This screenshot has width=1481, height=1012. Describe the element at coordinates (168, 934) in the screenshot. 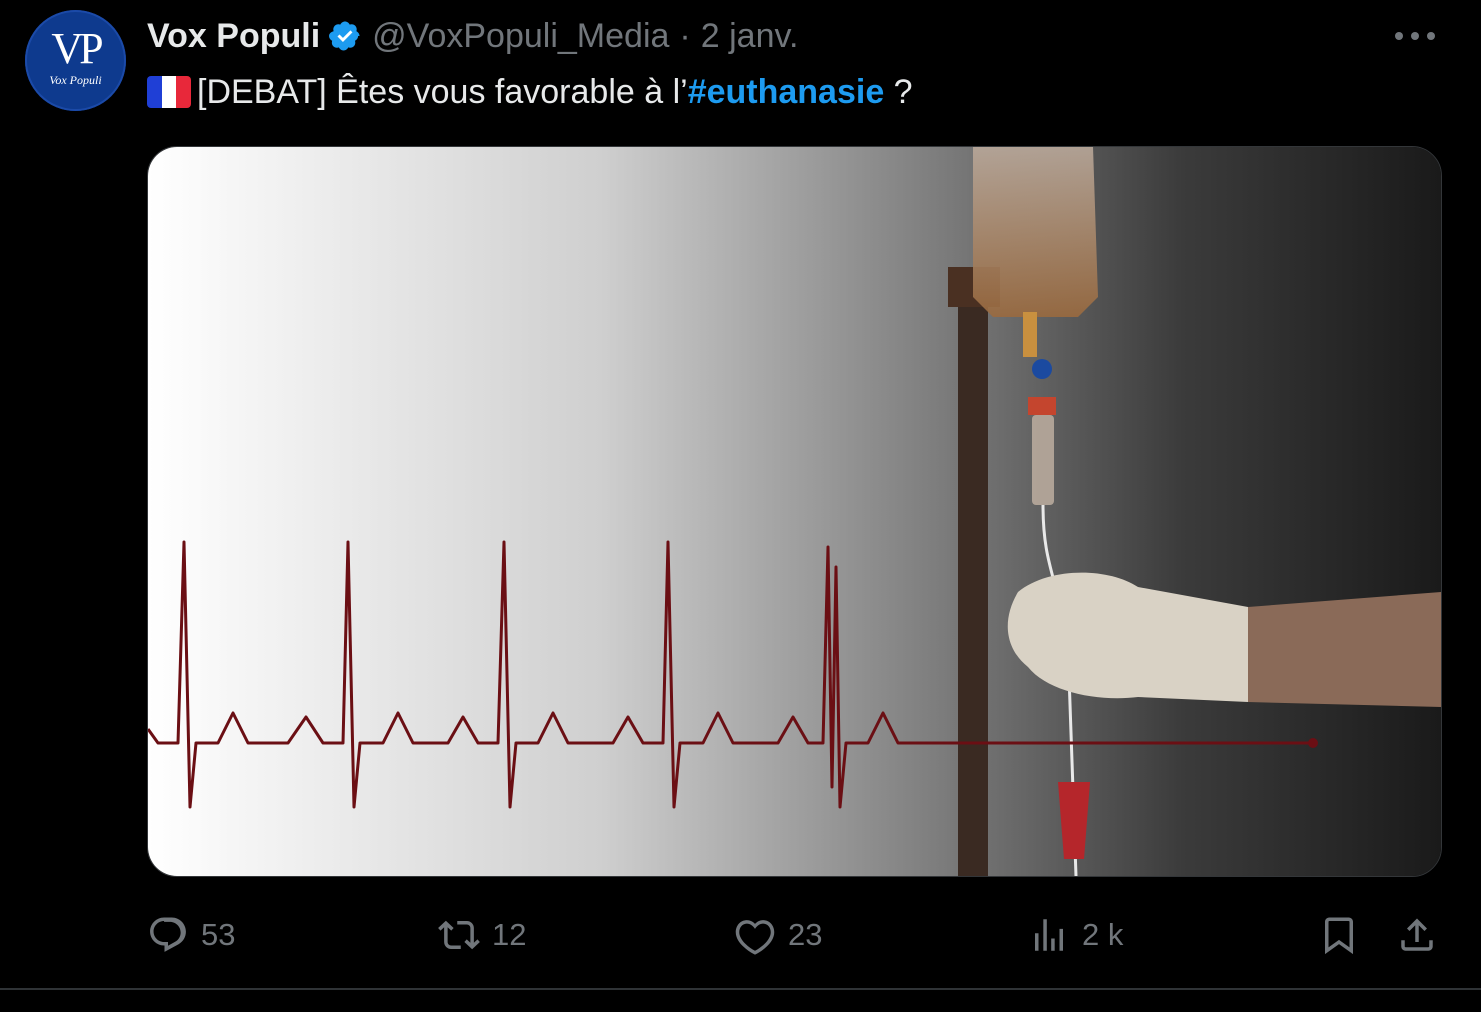

I see `reply-icon` at that location.